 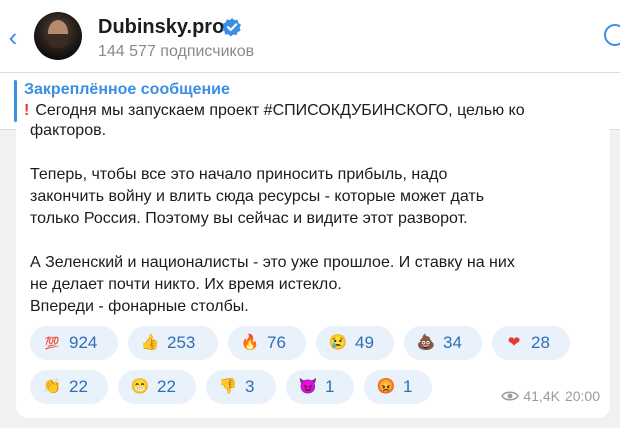 What do you see at coordinates (514, 342) in the screenshot?
I see `heart-icon: ❤` at bounding box center [514, 342].